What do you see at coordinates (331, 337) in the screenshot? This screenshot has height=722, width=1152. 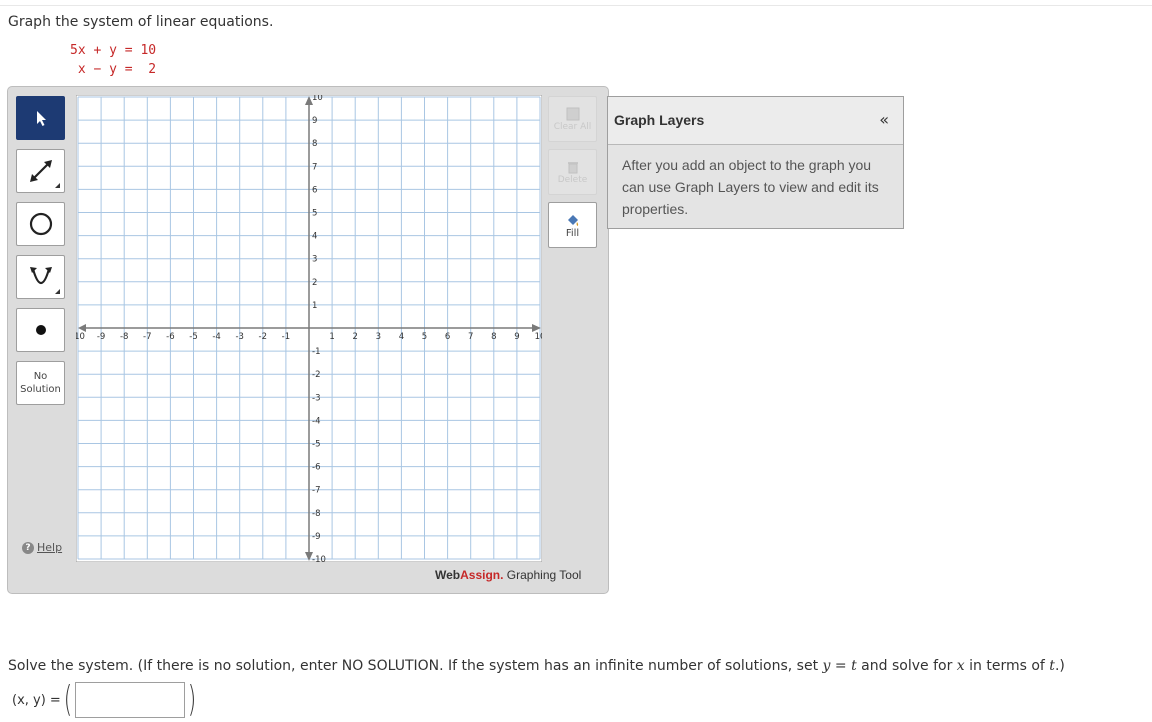 I see `x-tick-label: 1` at bounding box center [331, 337].